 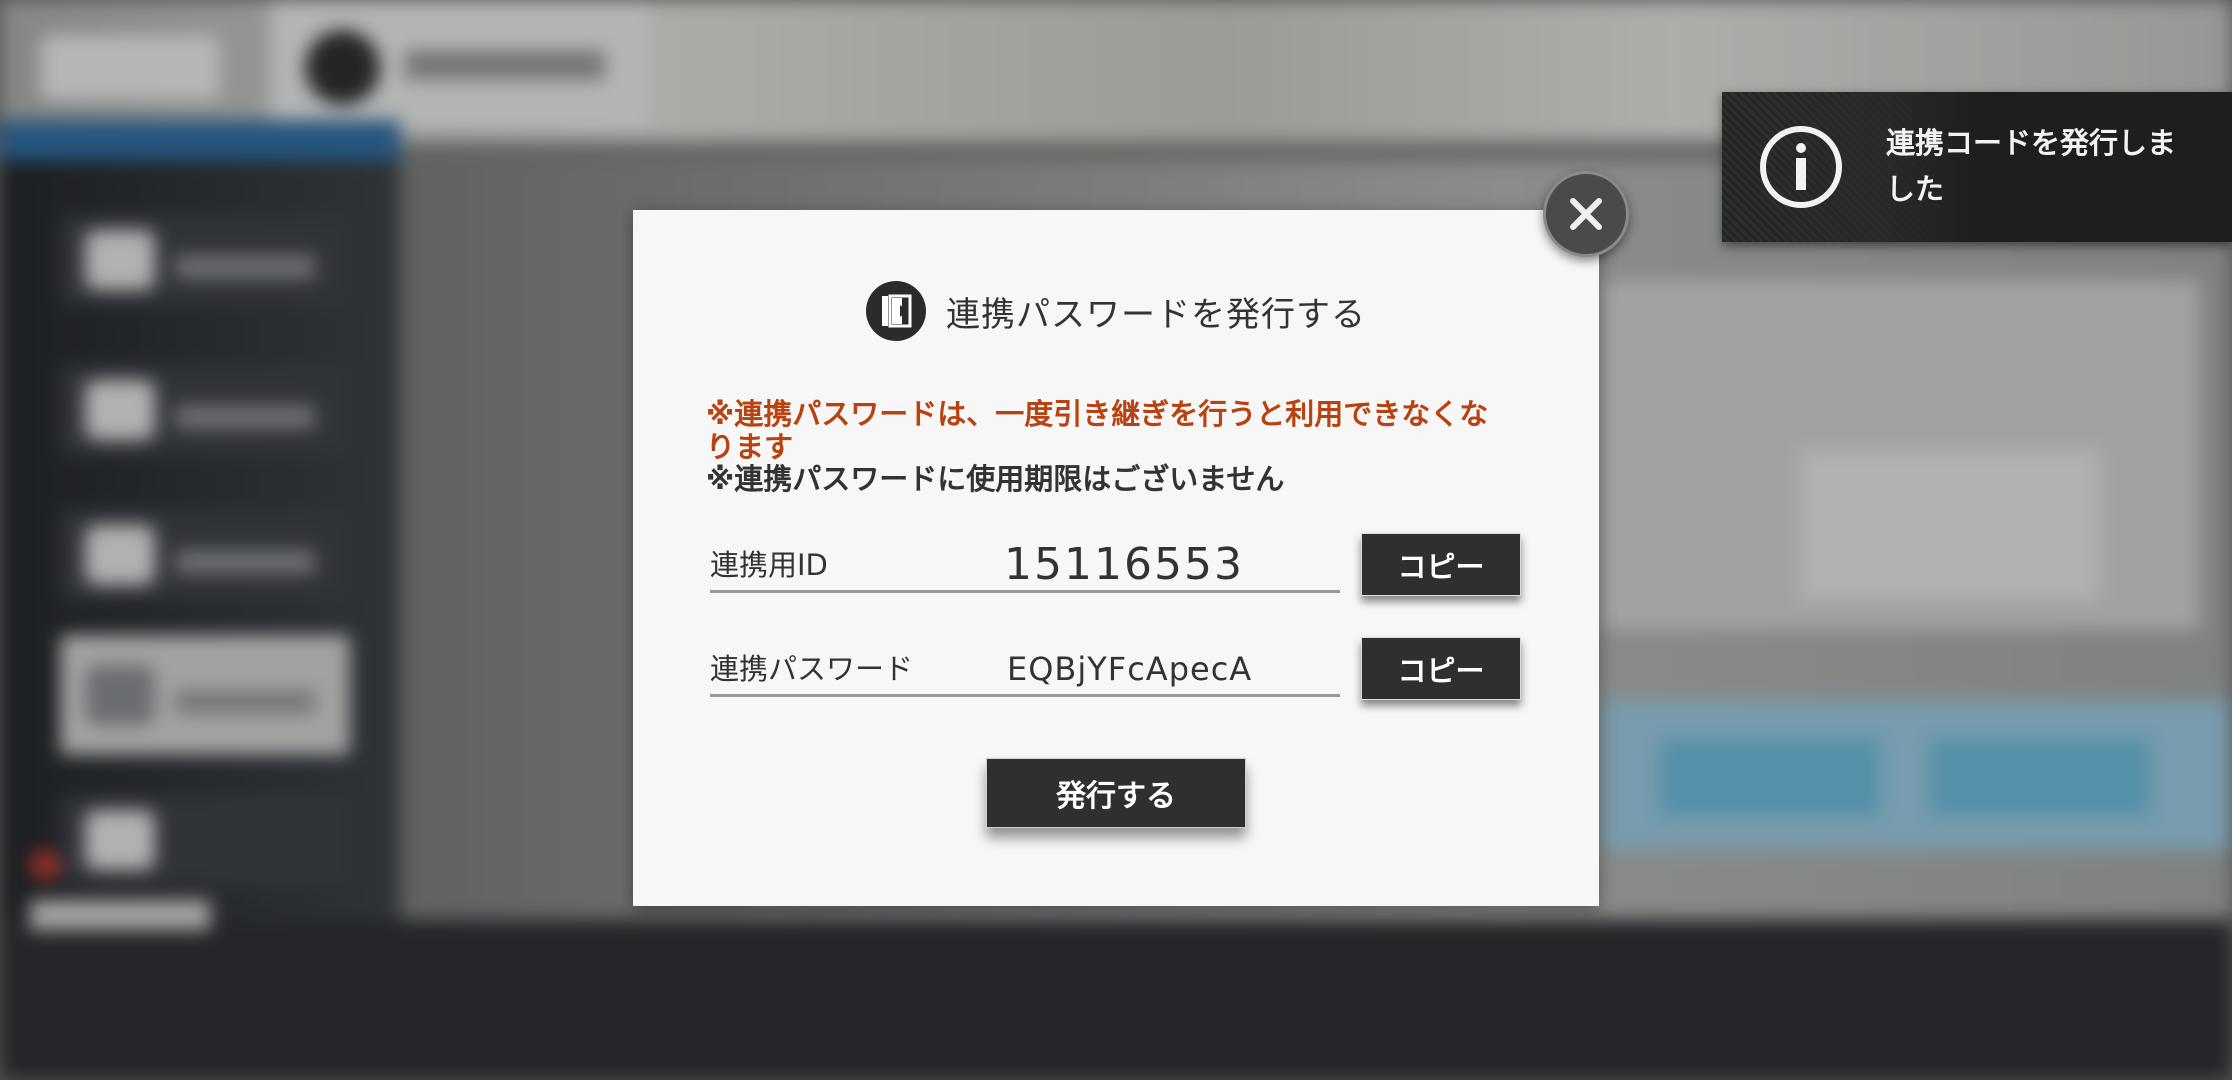 I want to click on link-password-label: 連携パスワード, so click(x=812, y=669).